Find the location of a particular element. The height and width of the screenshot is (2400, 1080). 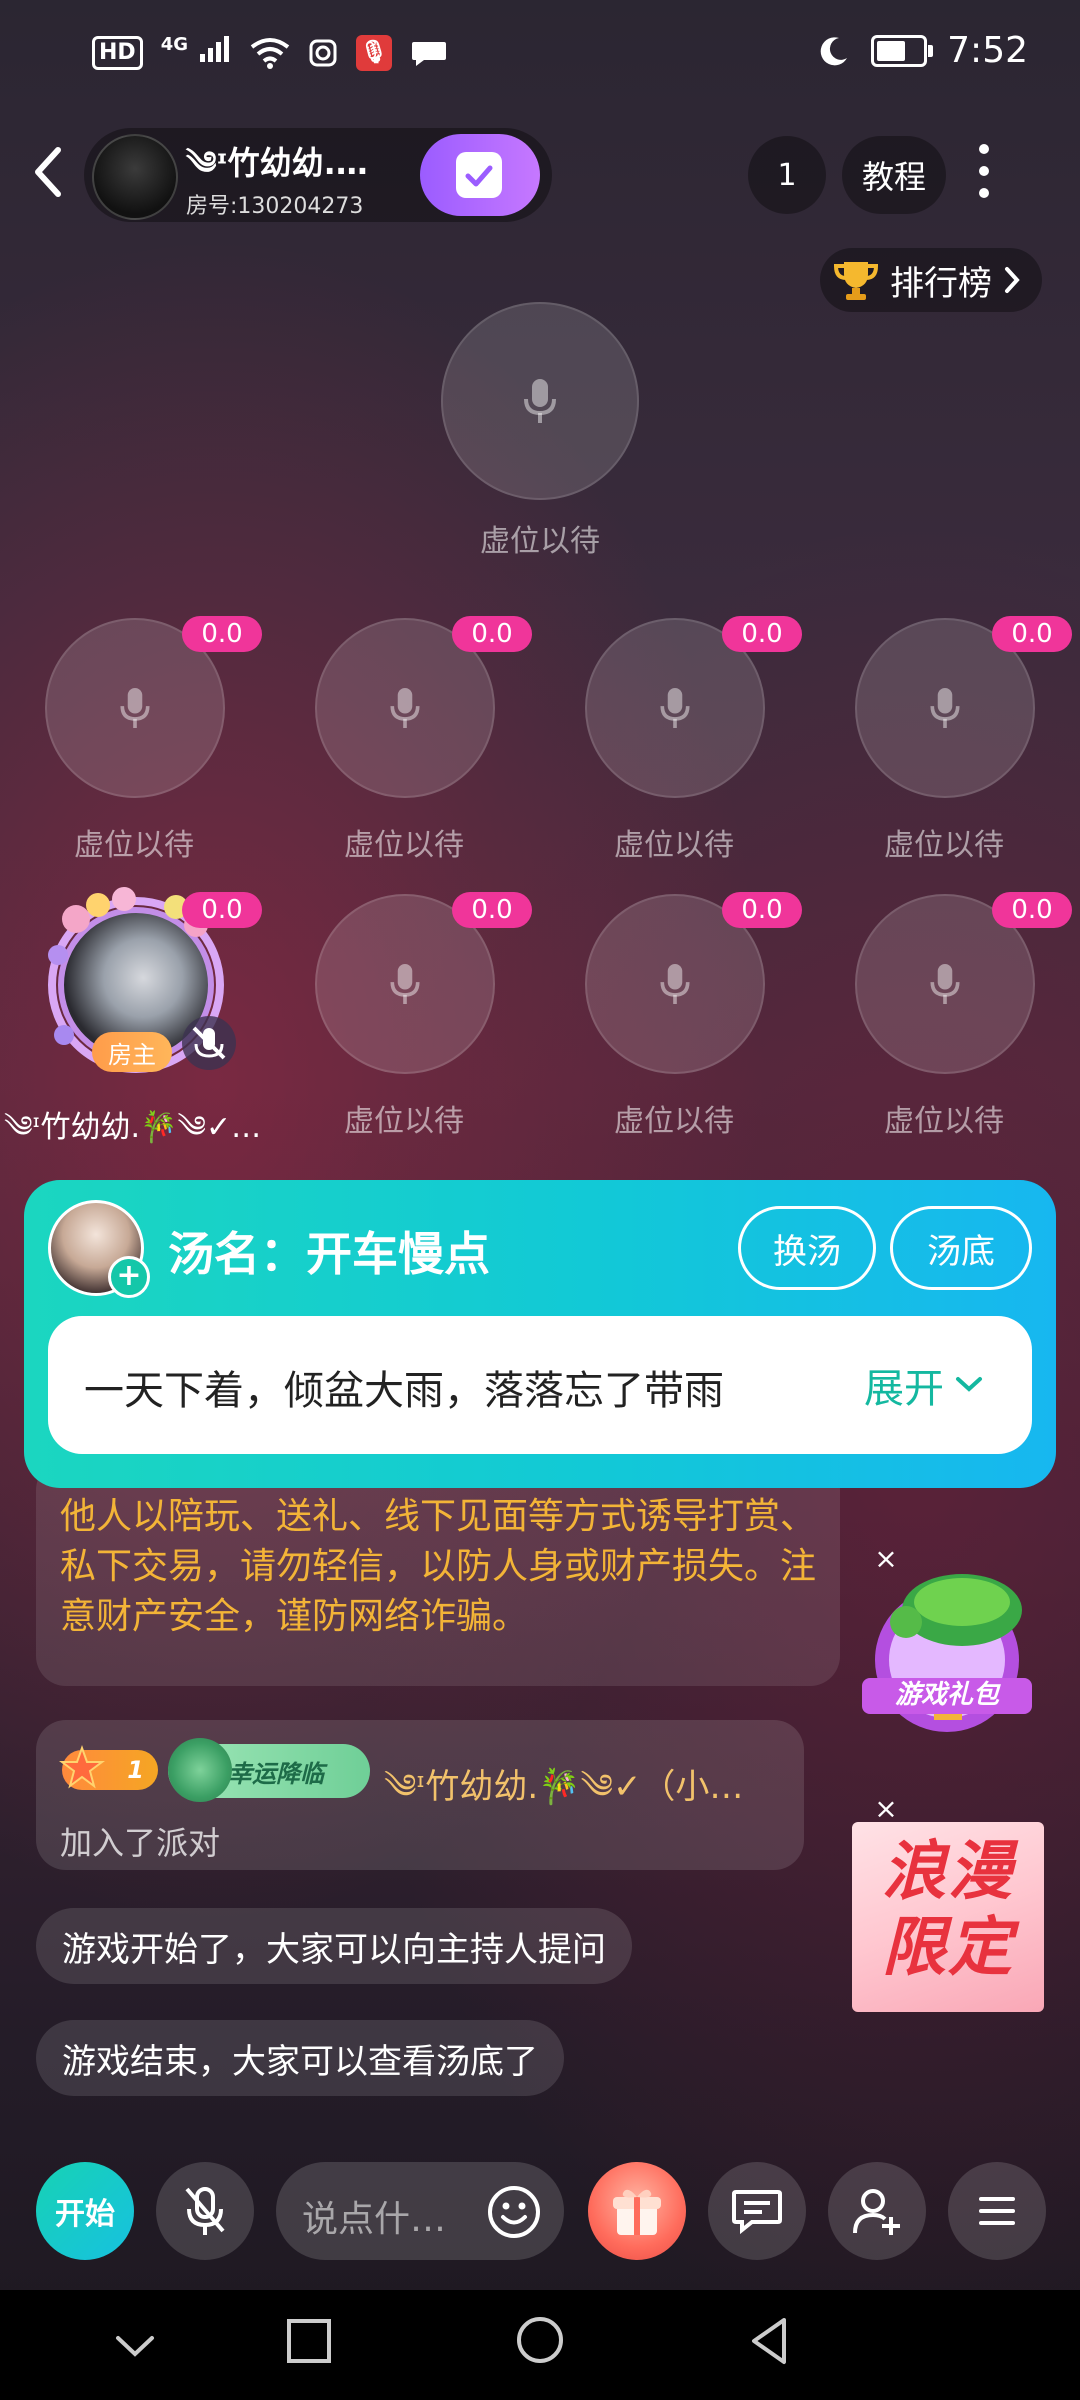

seat-6-score: 0.0 is located at coordinates (492, 910).